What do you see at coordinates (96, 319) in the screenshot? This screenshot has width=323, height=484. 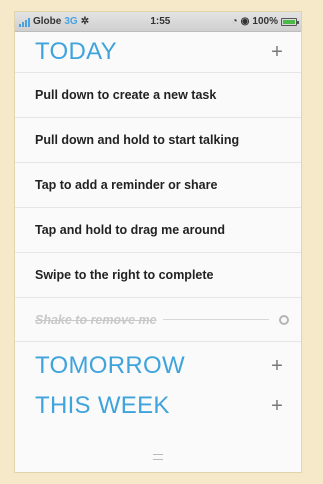 I see `task-label: Shake to remove me` at bounding box center [96, 319].